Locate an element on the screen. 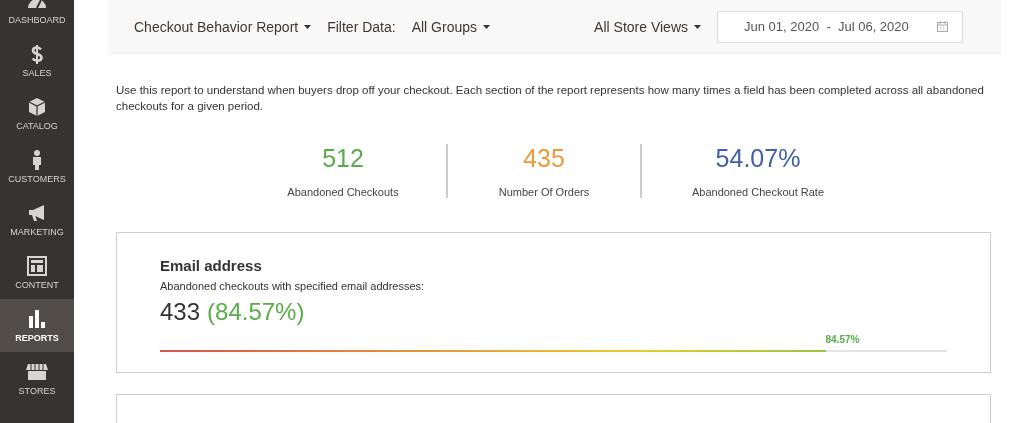  box-icon is located at coordinates (37, 107).